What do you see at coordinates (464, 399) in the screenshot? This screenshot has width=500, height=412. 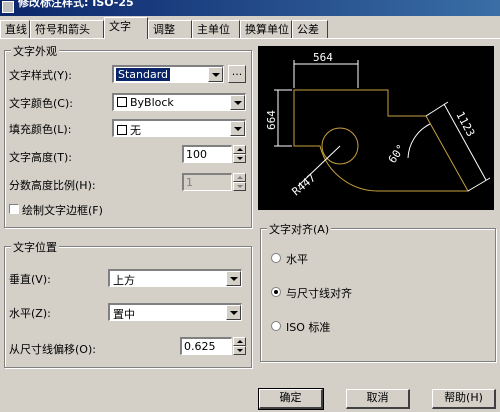 I see `help-button: 帮助(H)` at bounding box center [464, 399].